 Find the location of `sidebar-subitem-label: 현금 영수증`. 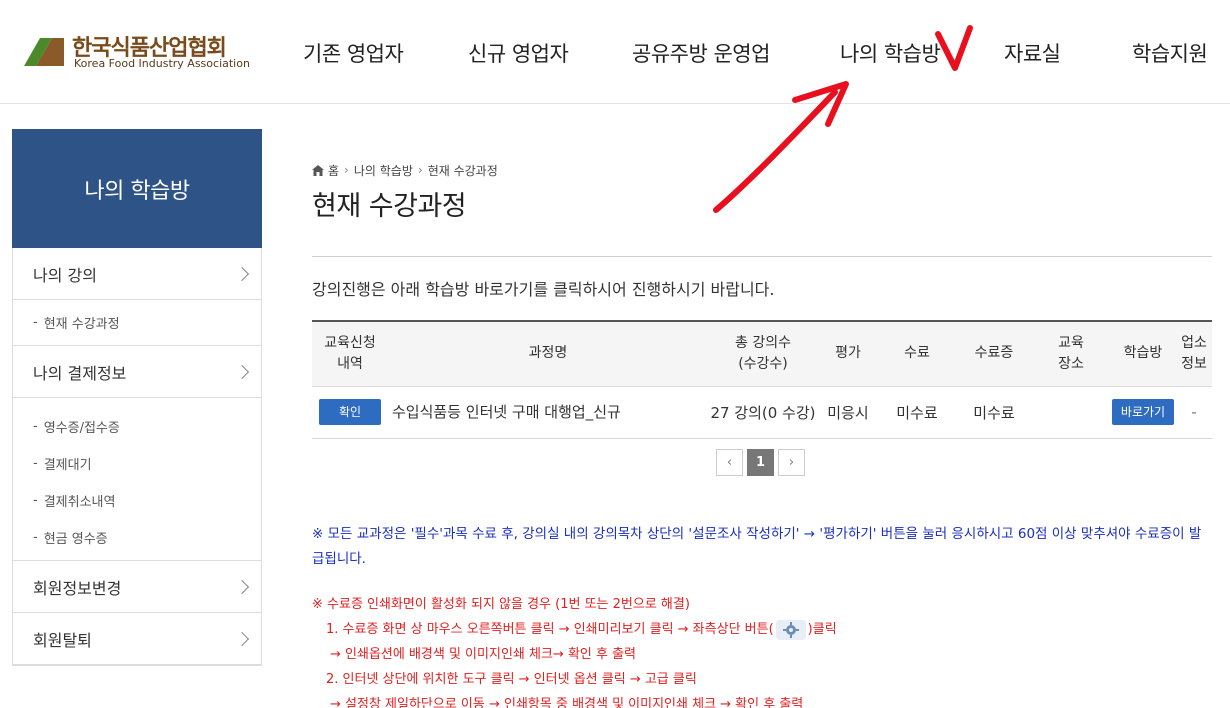

sidebar-subitem-label: 현금 영수증 is located at coordinates (75, 539).